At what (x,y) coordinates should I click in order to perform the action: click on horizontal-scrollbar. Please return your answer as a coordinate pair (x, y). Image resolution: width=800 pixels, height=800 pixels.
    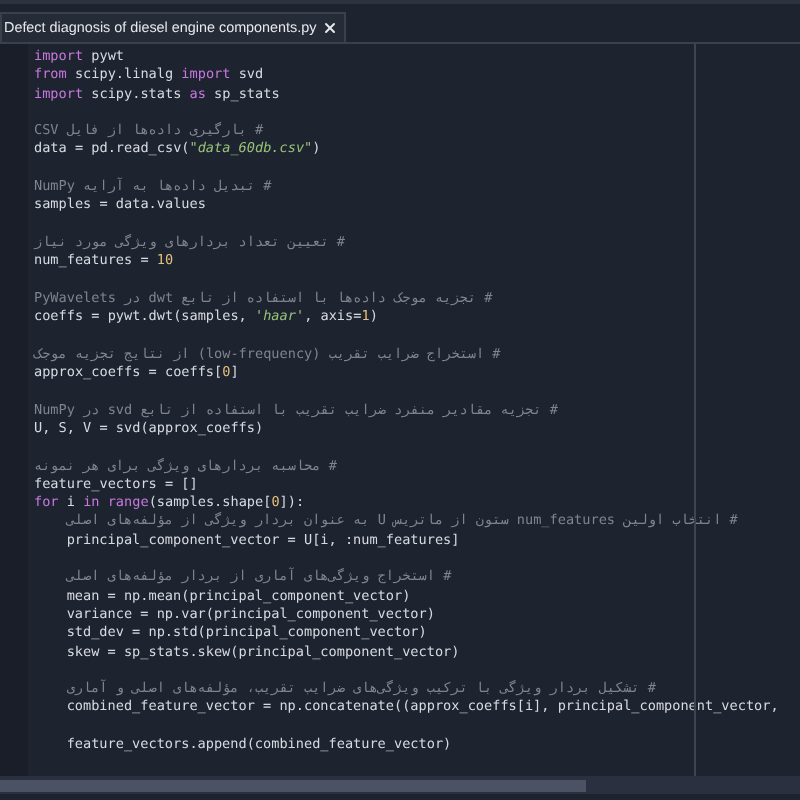
    Looking at the image, I should click on (400, 785).